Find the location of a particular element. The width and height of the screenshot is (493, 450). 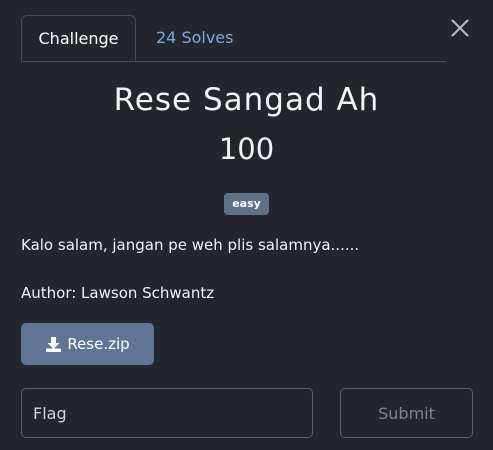

flag-input is located at coordinates (167, 413).